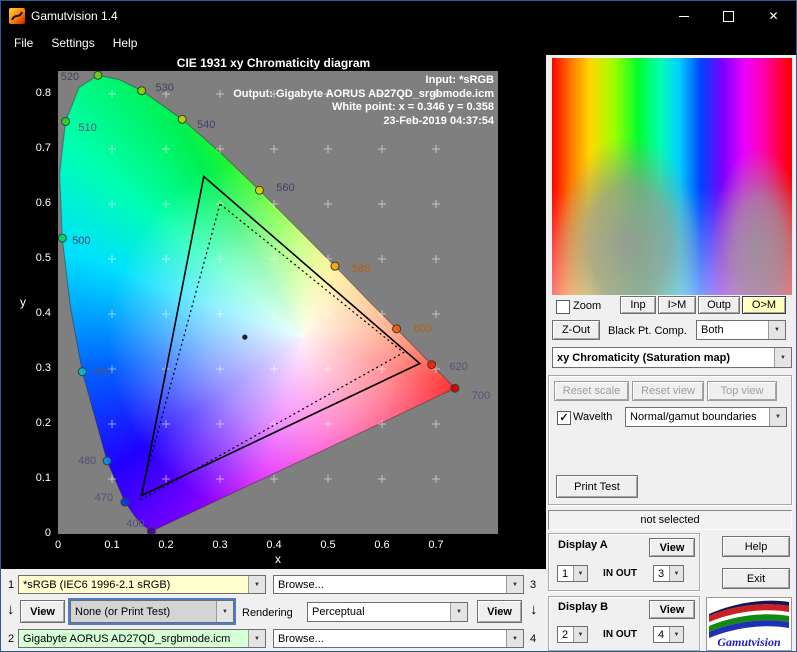  I want to click on y-tick-label: 0.5, so click(43, 258).